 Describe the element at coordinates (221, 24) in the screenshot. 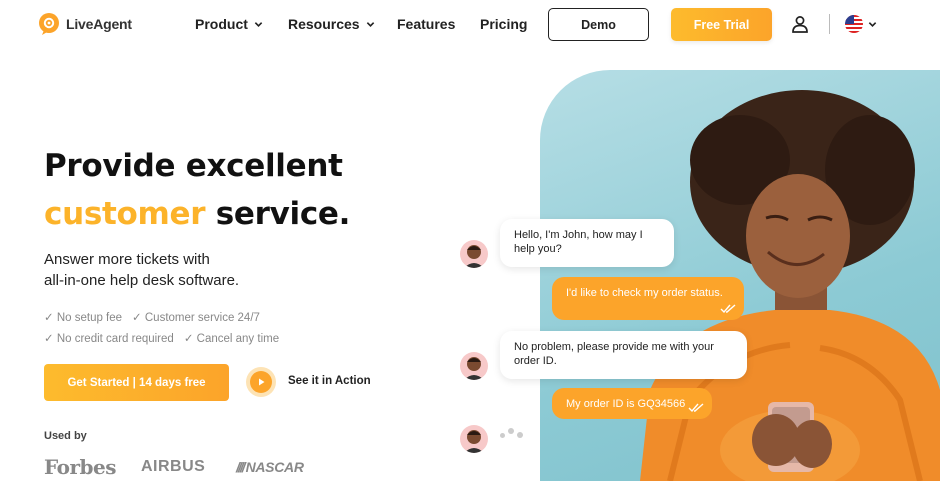

I see `nav-item-label: Product` at that location.